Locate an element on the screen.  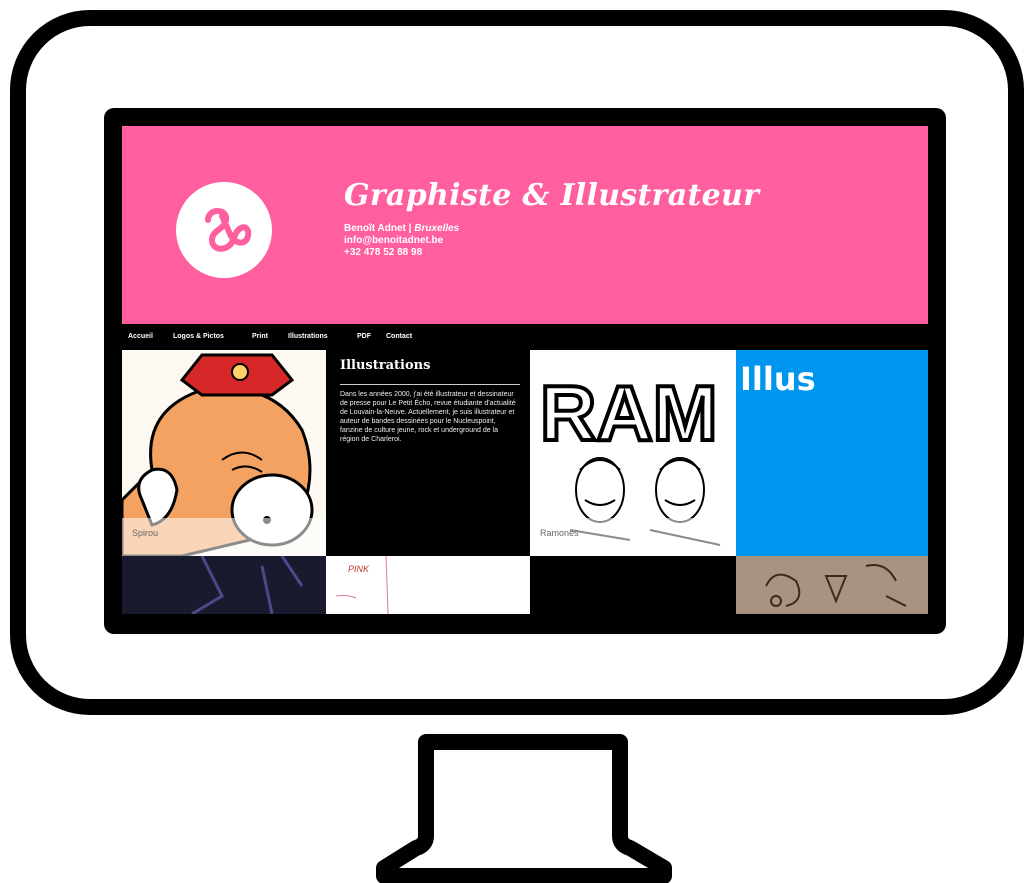
sketch-art-text: PINK is located at coordinates (359, 569).